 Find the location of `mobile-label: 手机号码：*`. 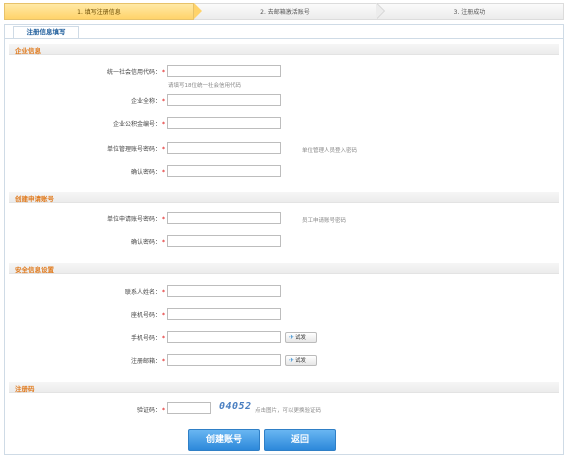

mobile-label: 手机号码：* is located at coordinates (147, 338).